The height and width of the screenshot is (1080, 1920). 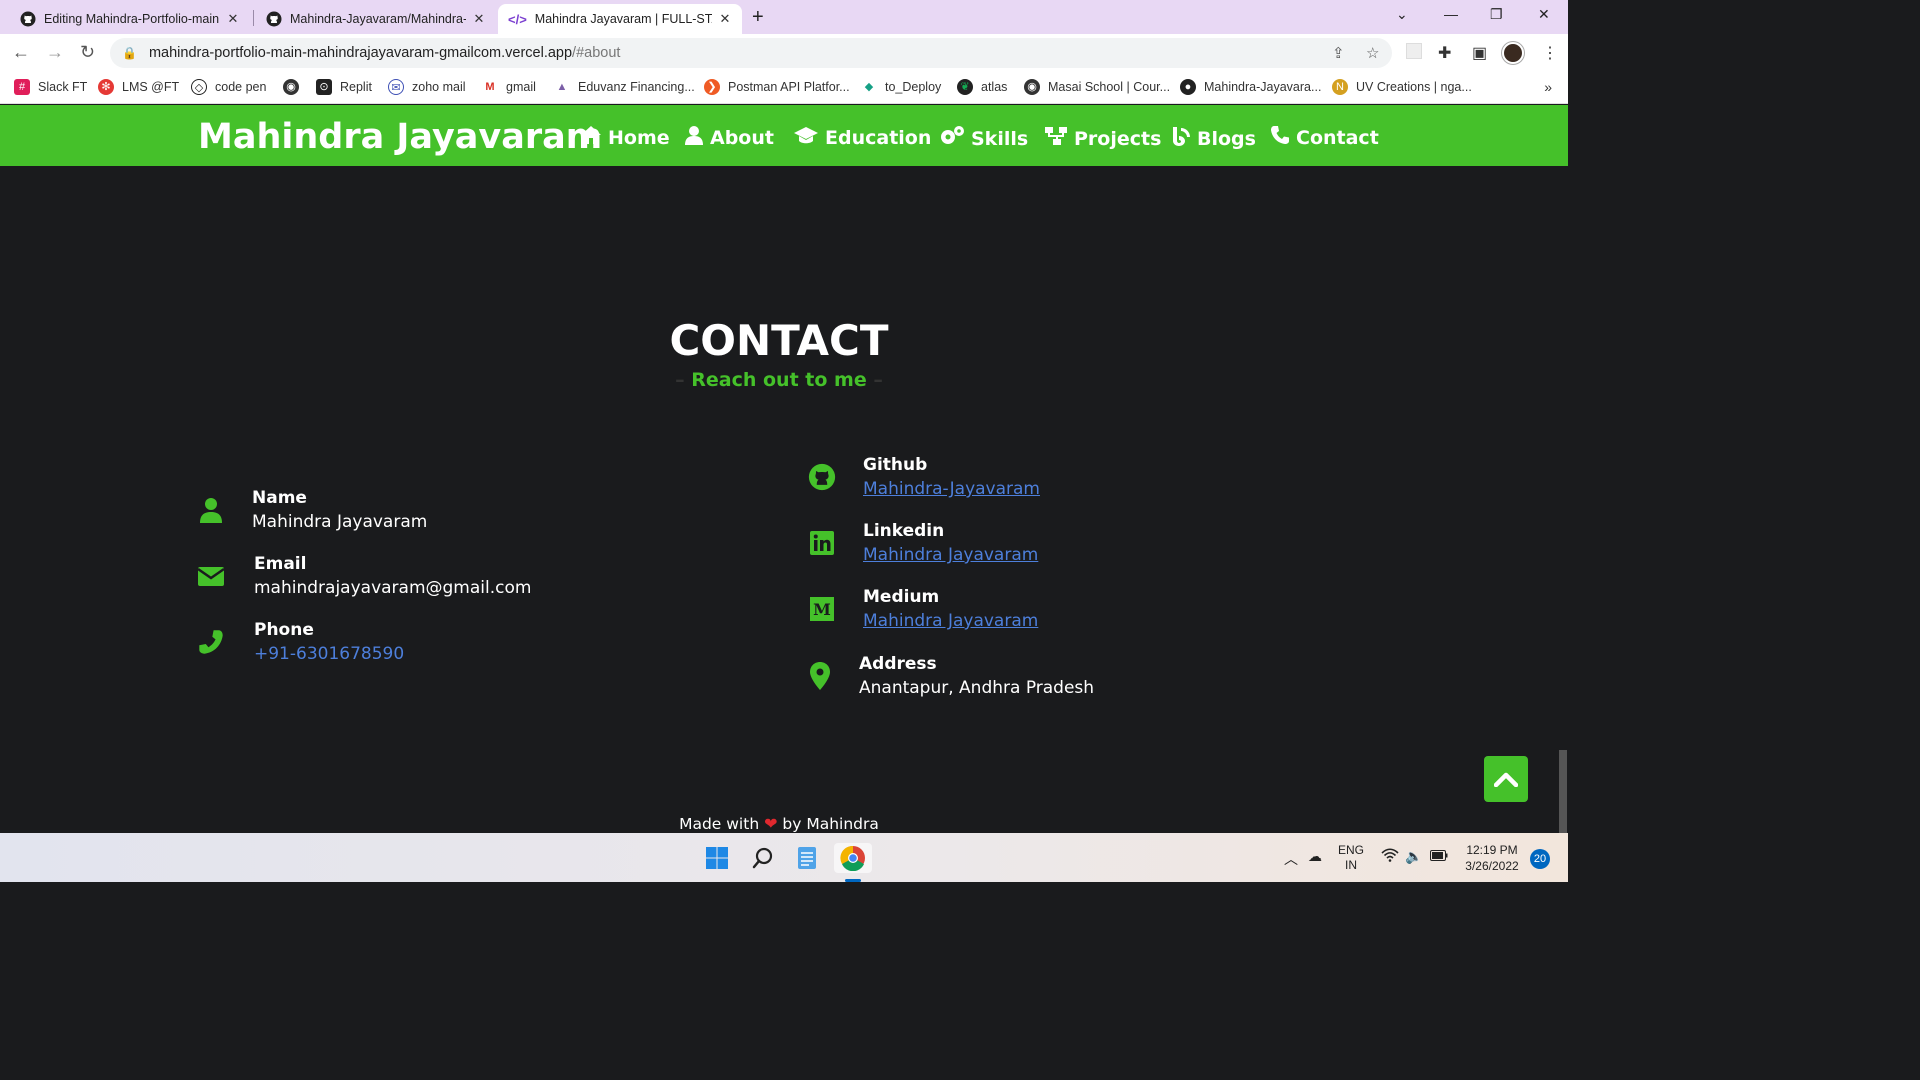 I want to click on onedrive-cloud-icon: ☁, so click(x=1315, y=856).